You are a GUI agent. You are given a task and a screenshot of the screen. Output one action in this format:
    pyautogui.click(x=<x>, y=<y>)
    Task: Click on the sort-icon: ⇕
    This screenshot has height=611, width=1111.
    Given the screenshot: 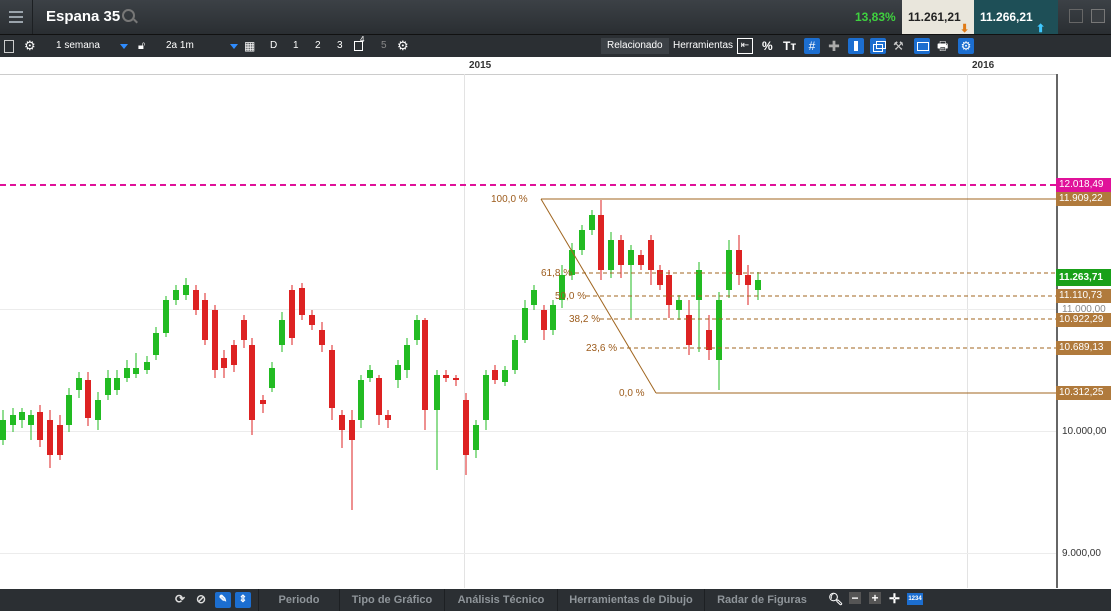 What is the action you would take?
    pyautogui.click(x=243, y=600)
    